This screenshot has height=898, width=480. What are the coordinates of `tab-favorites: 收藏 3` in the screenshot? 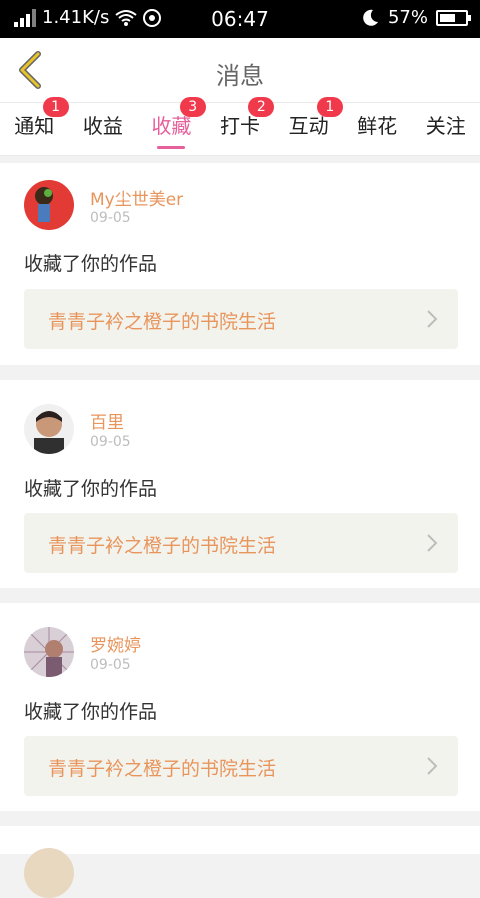 It's located at (171, 126).